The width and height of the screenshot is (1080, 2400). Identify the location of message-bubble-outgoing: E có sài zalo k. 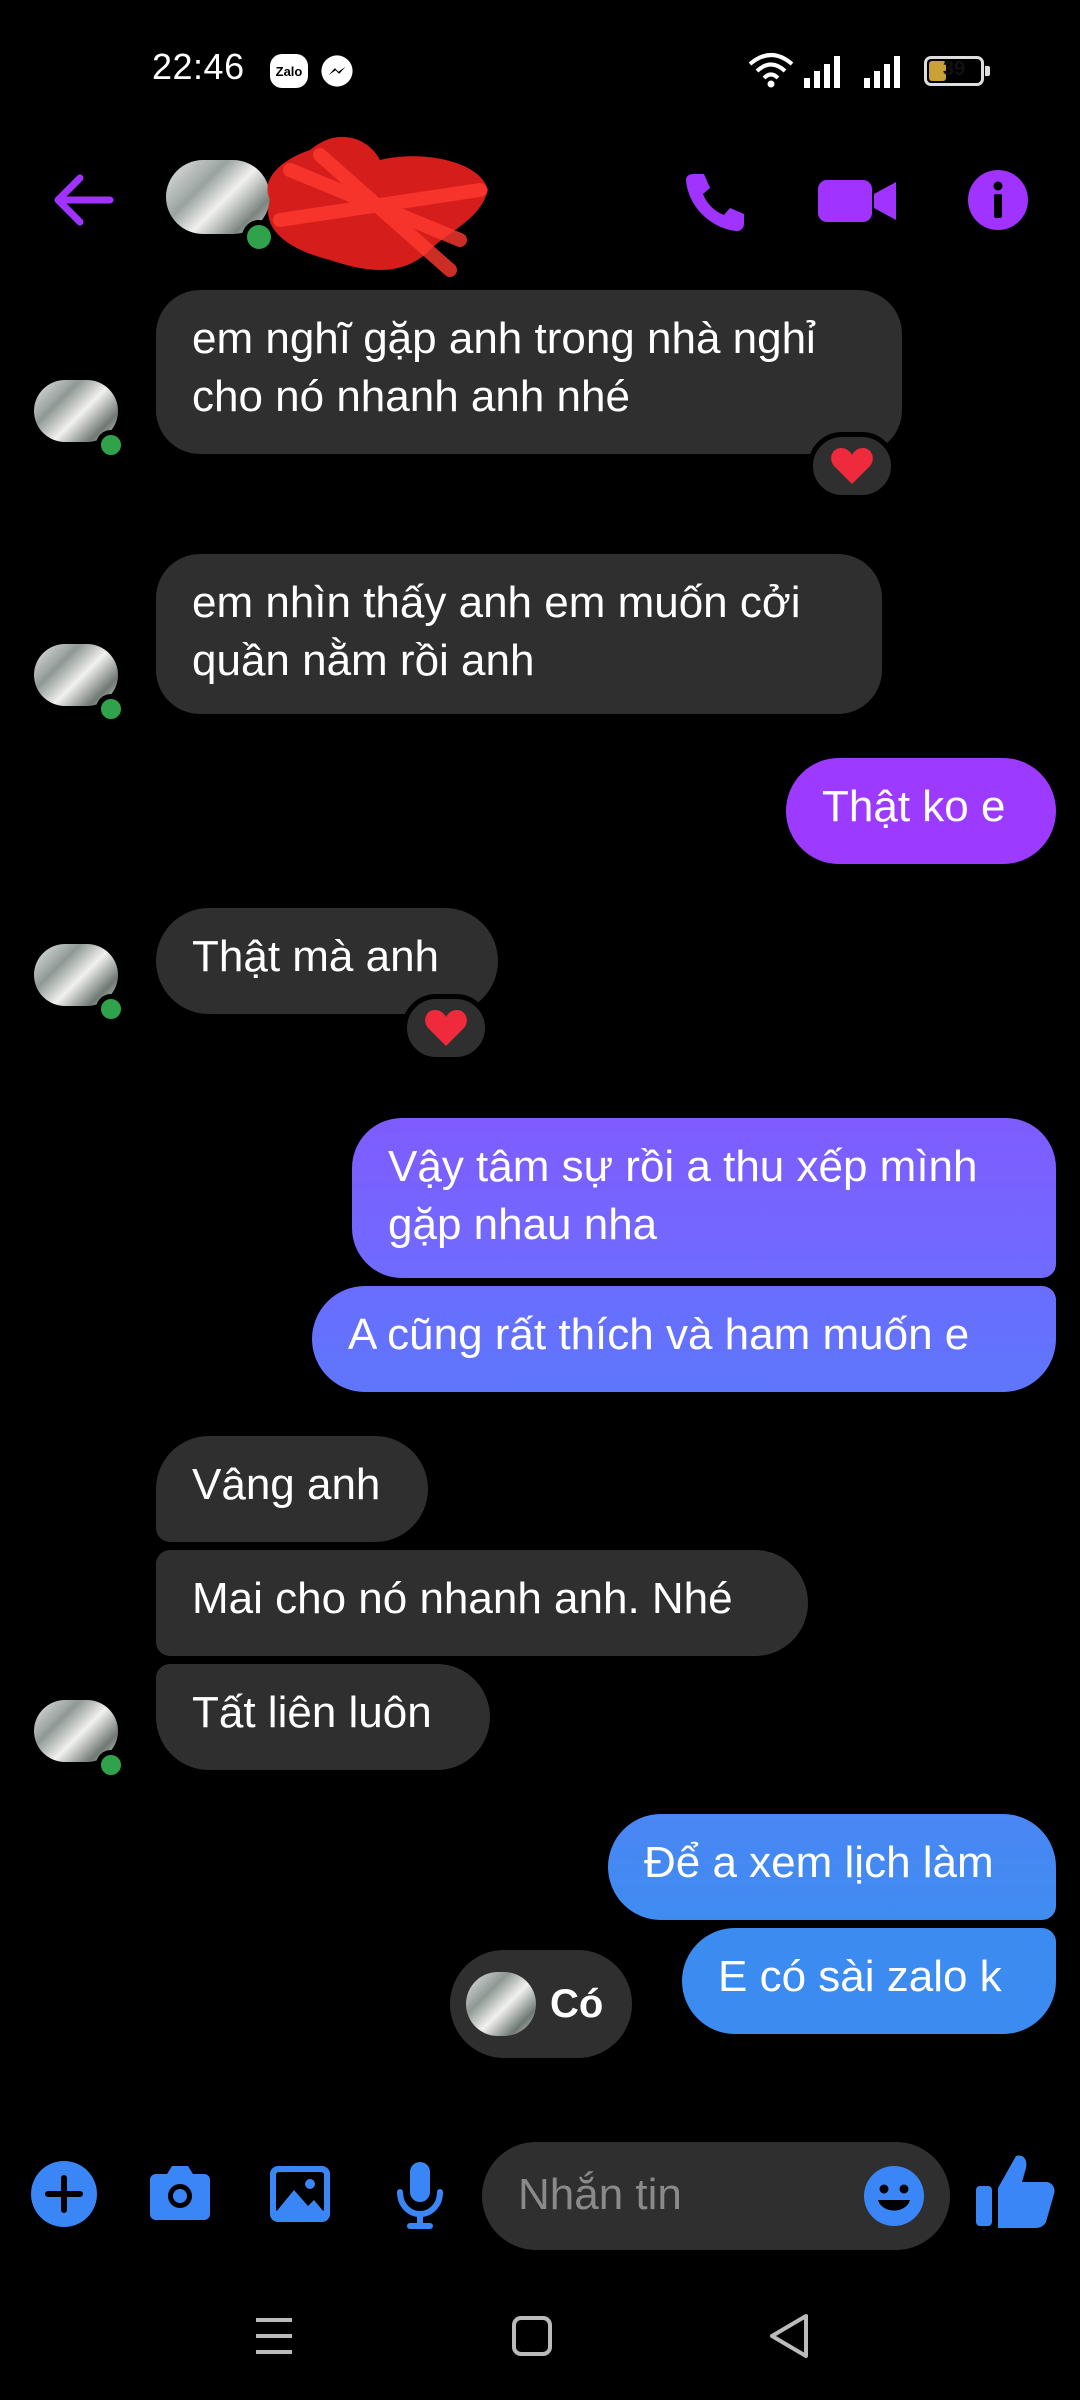
(869, 1981).